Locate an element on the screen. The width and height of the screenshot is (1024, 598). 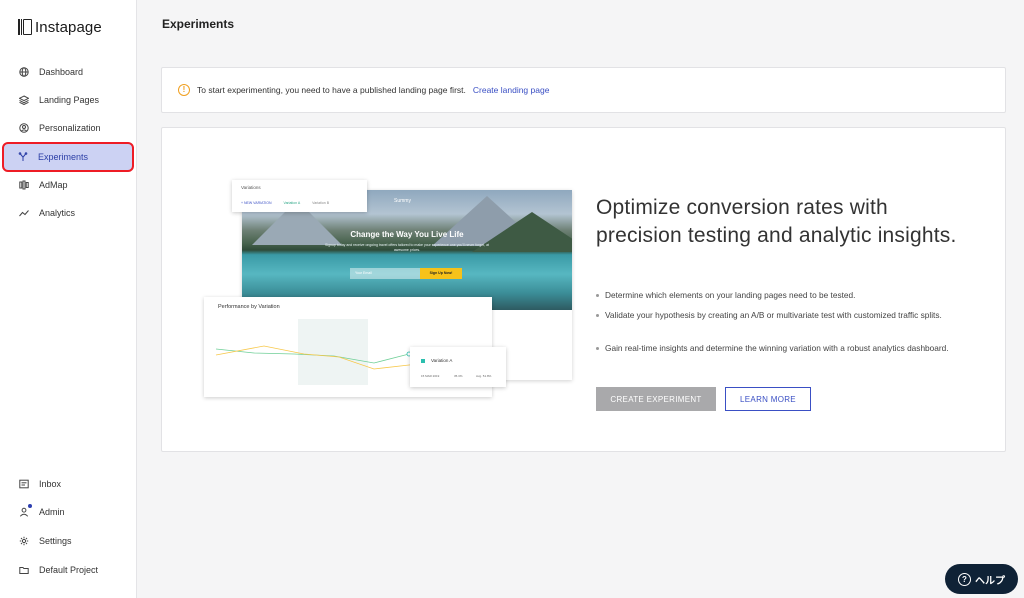
sidebar-item-label: Personalization is located at coordinates (70, 128).